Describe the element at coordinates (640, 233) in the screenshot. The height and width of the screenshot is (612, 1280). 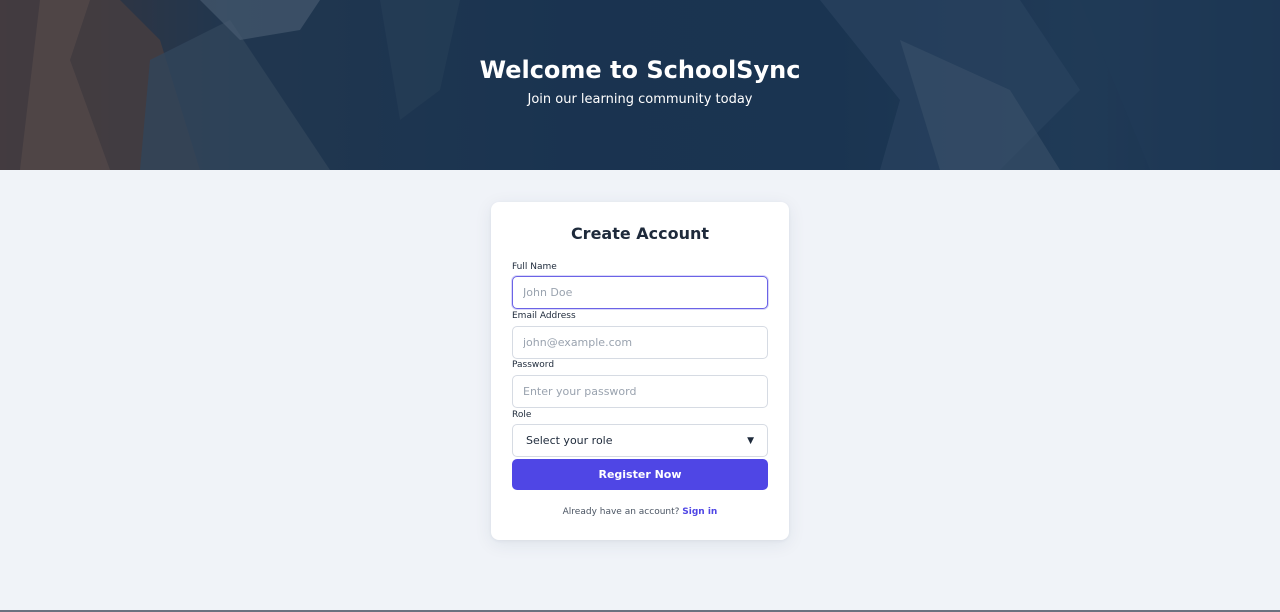
I see `card-title: Create Account` at that location.